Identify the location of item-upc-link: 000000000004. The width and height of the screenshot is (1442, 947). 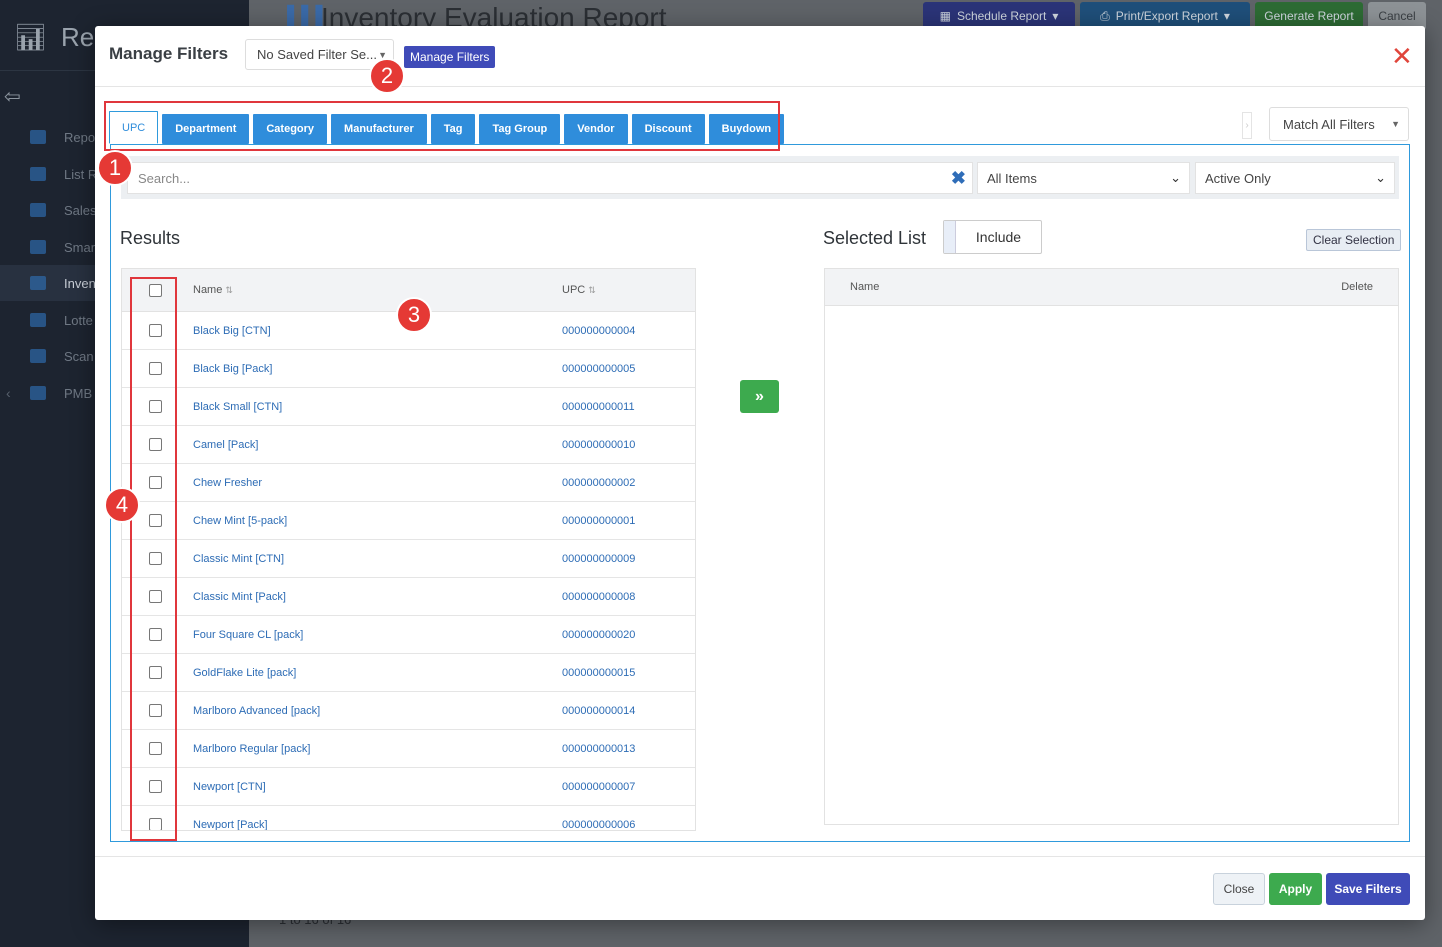
(598, 331).